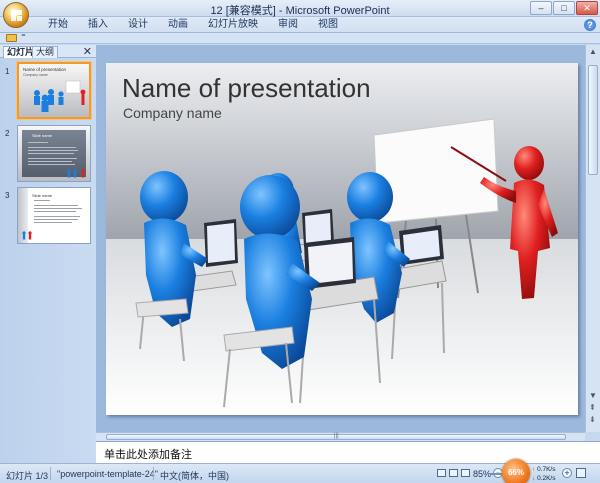 The height and width of the screenshot is (483, 600). I want to click on slideshow-view-icon, so click(465, 473).